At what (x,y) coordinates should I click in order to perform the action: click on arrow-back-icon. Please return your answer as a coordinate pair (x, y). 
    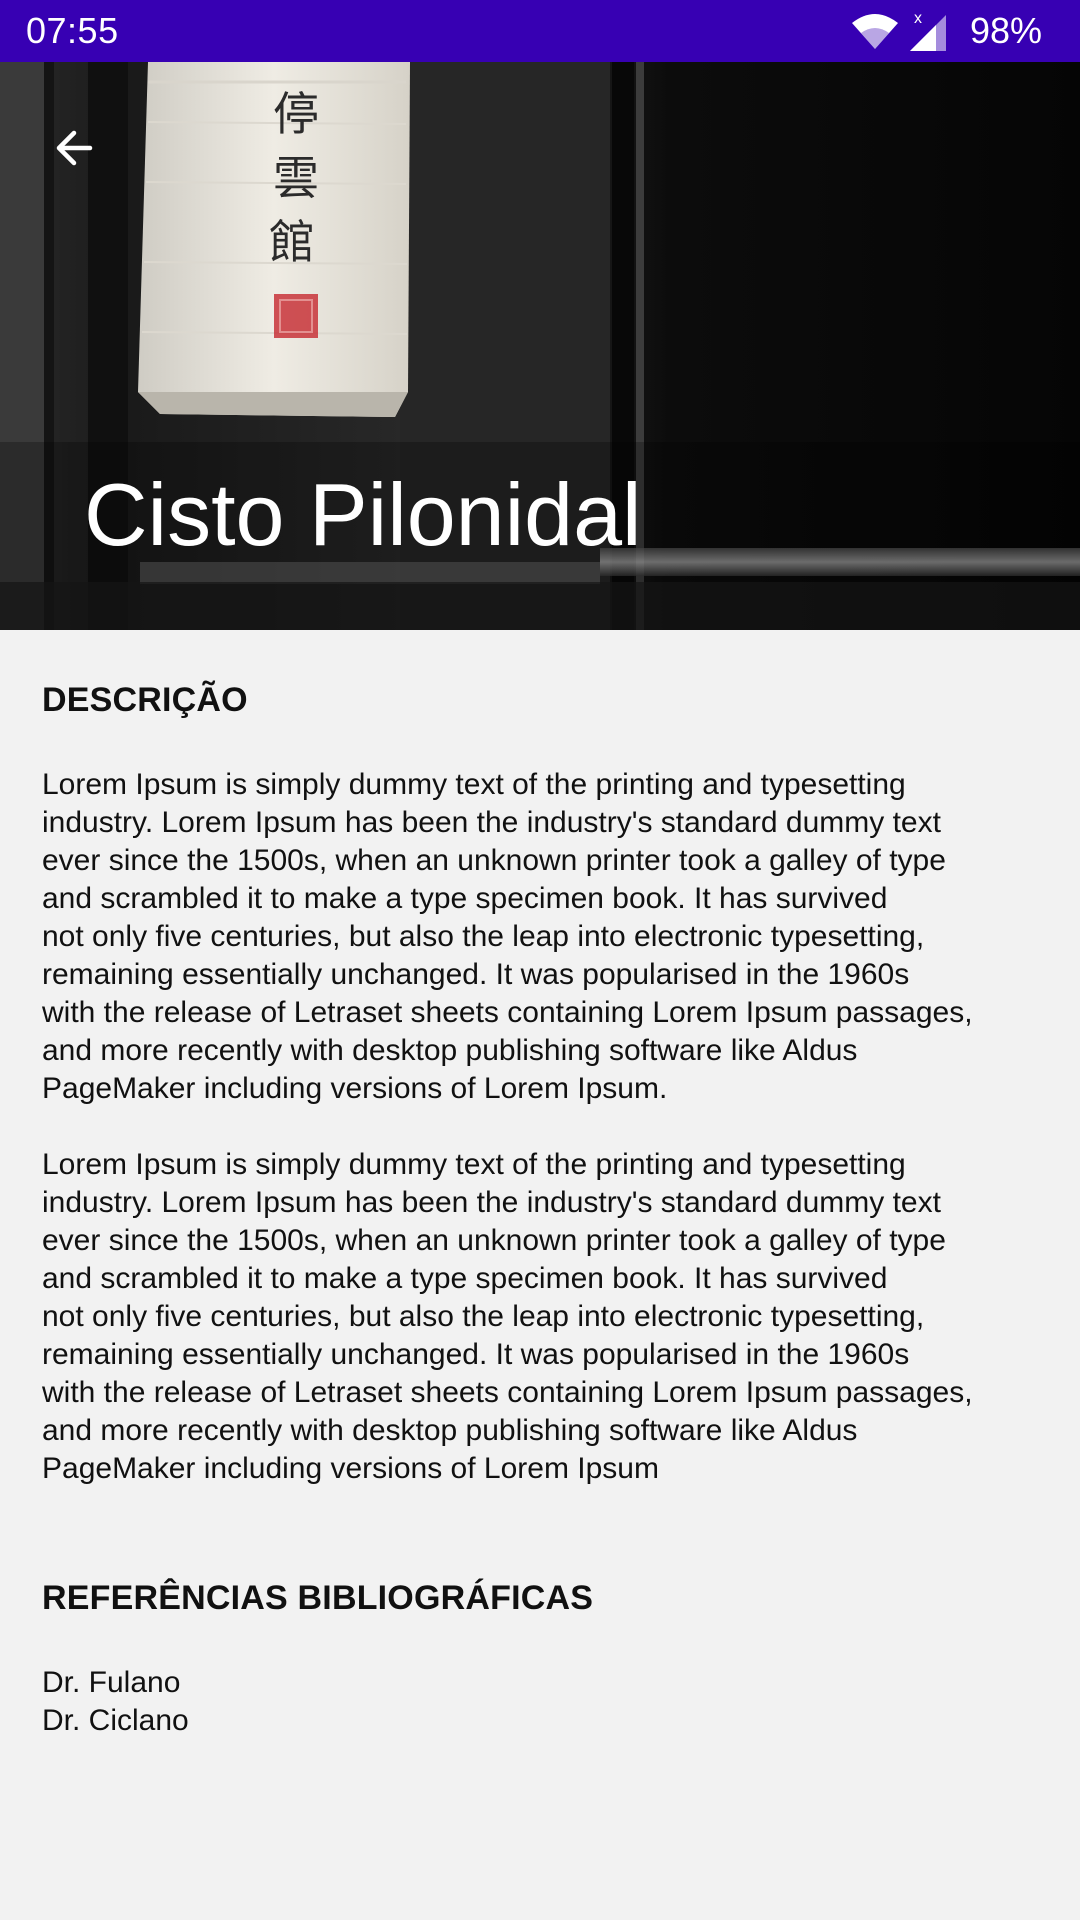
    Looking at the image, I should click on (74, 148).